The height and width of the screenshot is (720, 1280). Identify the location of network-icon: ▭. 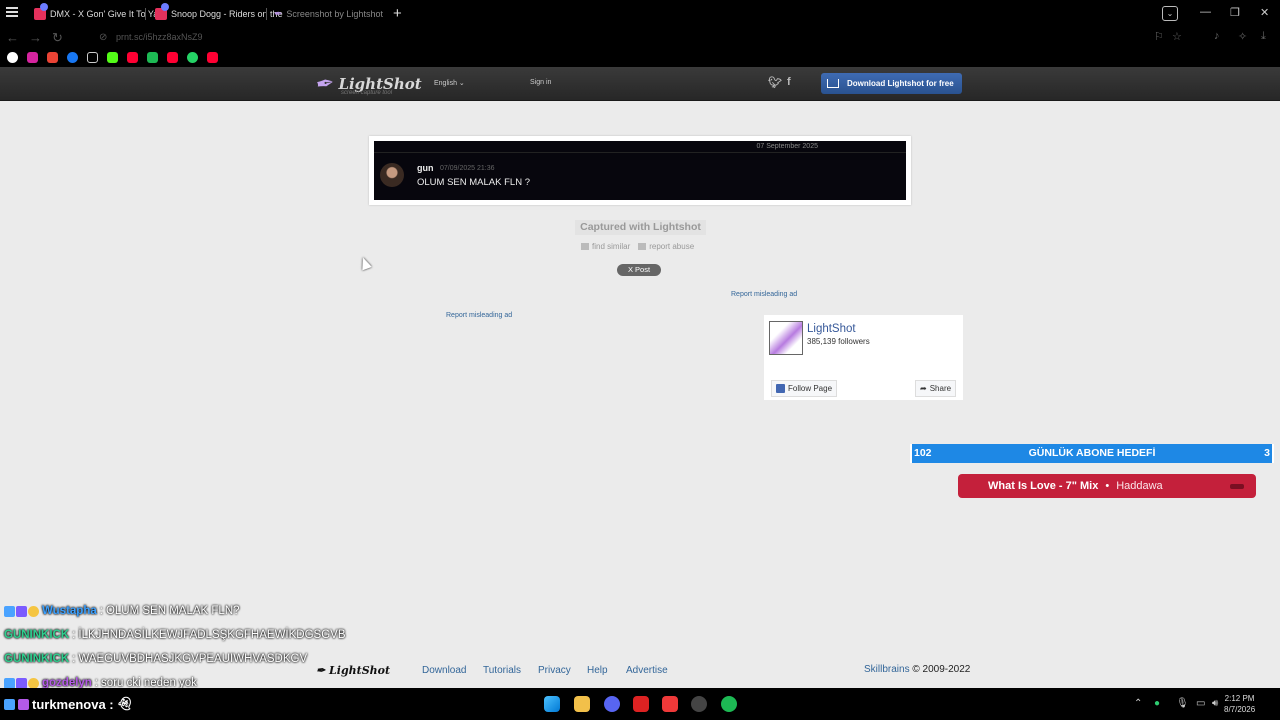
(1200, 703).